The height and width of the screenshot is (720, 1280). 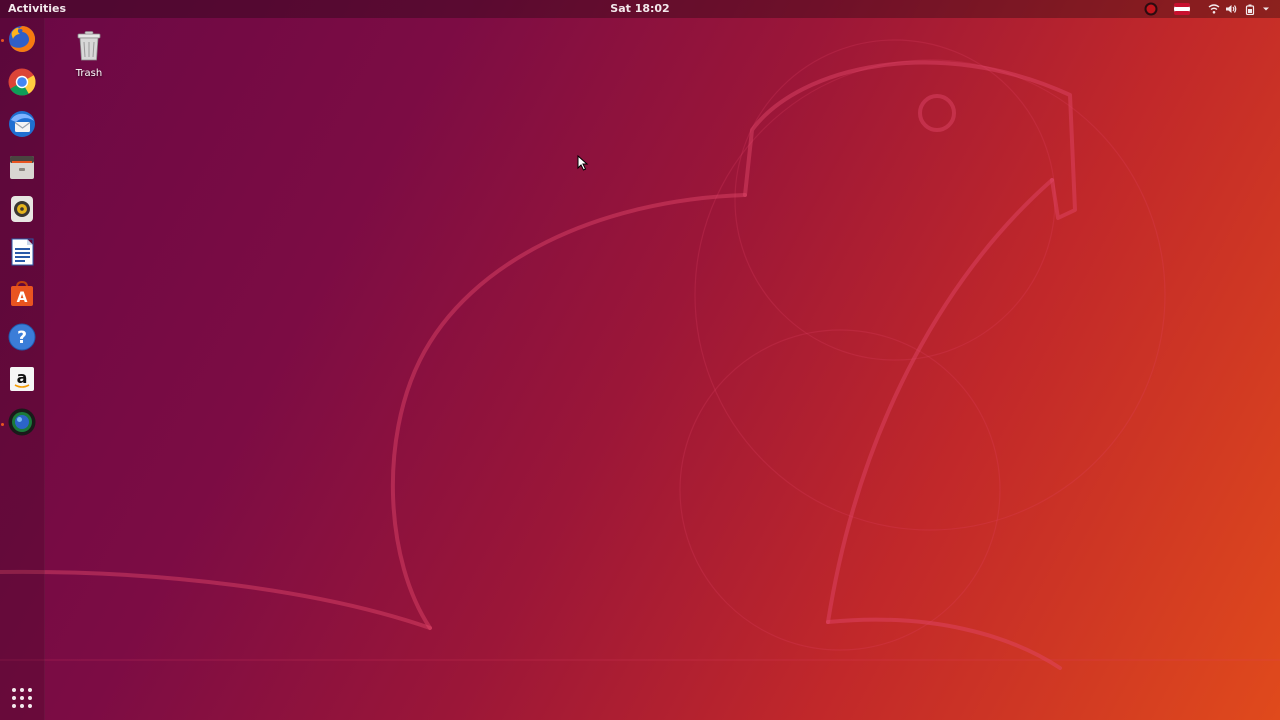 I want to click on wifi-icon, so click(x=1214, y=9).